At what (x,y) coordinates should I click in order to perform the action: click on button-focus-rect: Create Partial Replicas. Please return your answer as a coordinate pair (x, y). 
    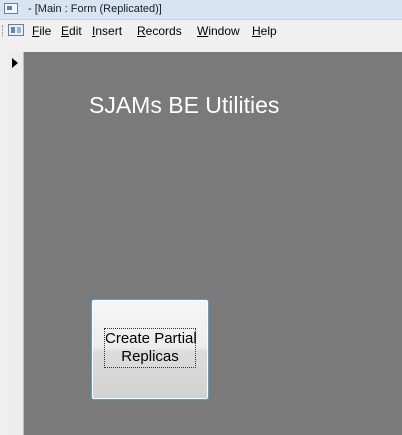
    Looking at the image, I should click on (150, 348).